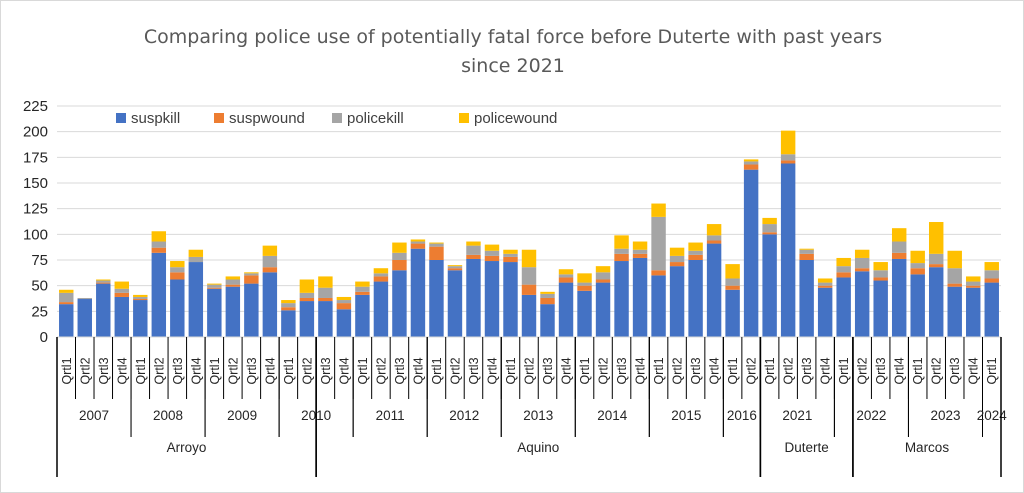  Describe the element at coordinates (538, 447) in the screenshot. I see `period-label: Aquino` at that location.